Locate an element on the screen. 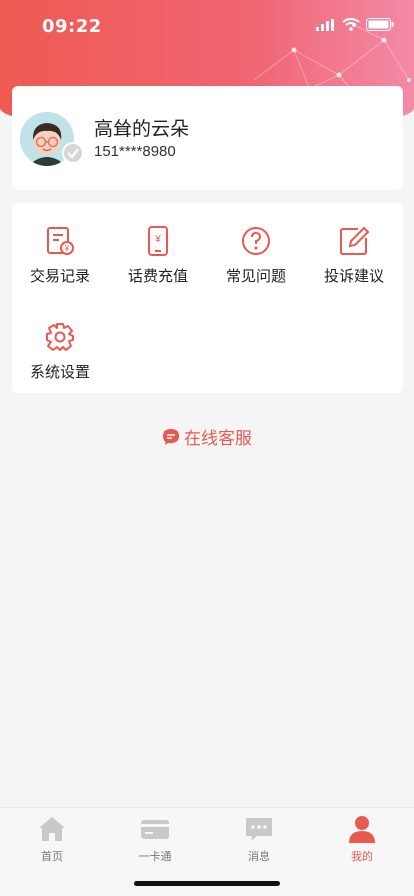 The width and height of the screenshot is (414, 896). chat-bubble-icon is located at coordinates (171, 436).